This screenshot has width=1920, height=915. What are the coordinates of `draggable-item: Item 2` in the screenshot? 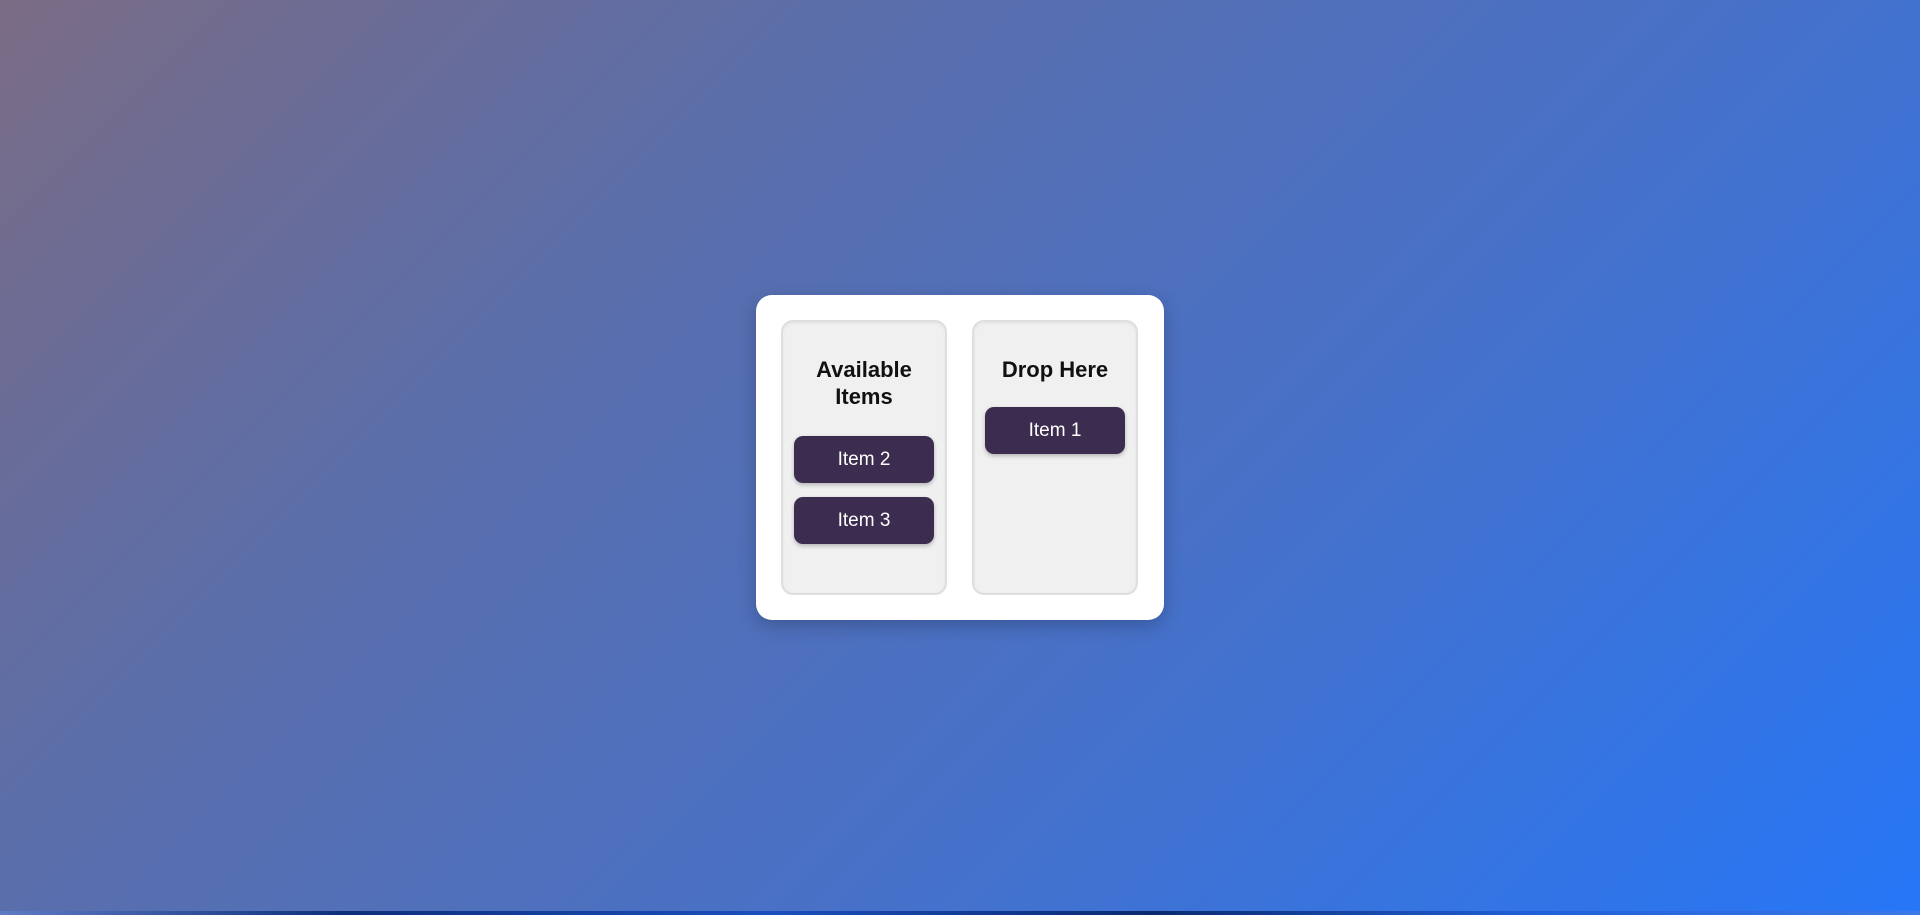 It's located at (864, 459).